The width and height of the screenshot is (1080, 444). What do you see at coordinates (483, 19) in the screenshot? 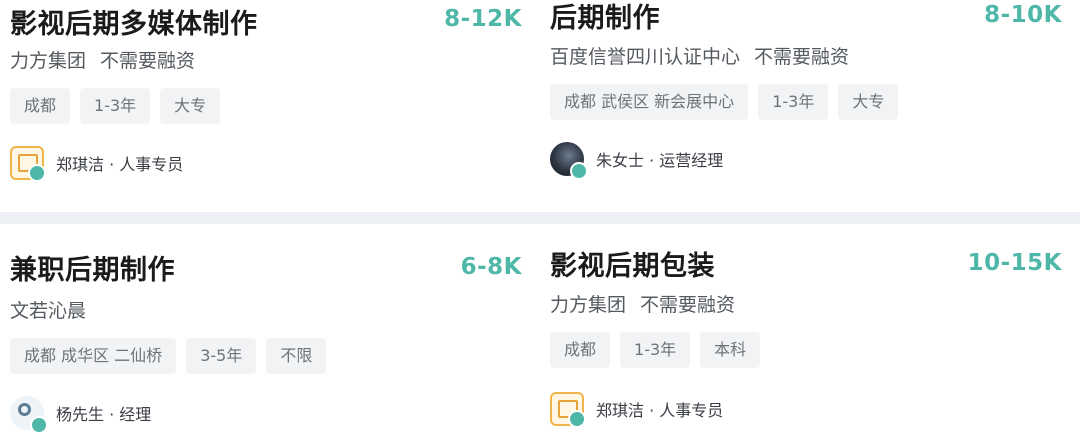
I see `job-salary: 8-12K` at bounding box center [483, 19].